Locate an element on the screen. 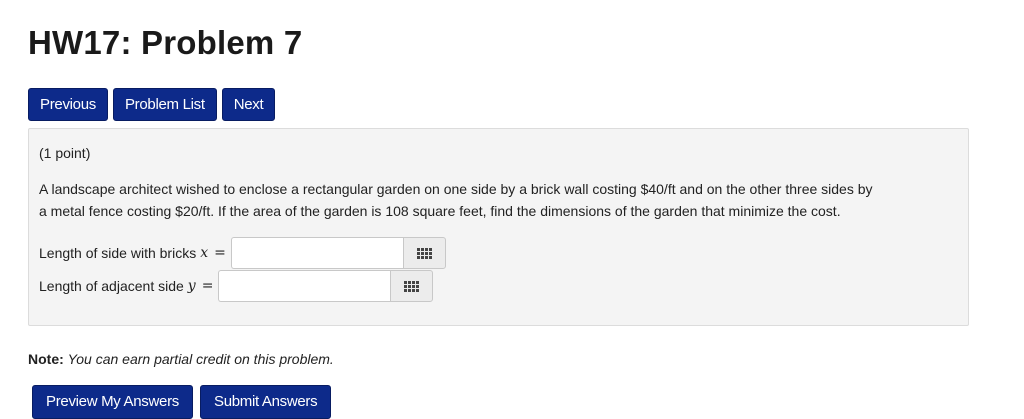 This screenshot has width=1024, height=419. next-button: Next is located at coordinates (248, 104).